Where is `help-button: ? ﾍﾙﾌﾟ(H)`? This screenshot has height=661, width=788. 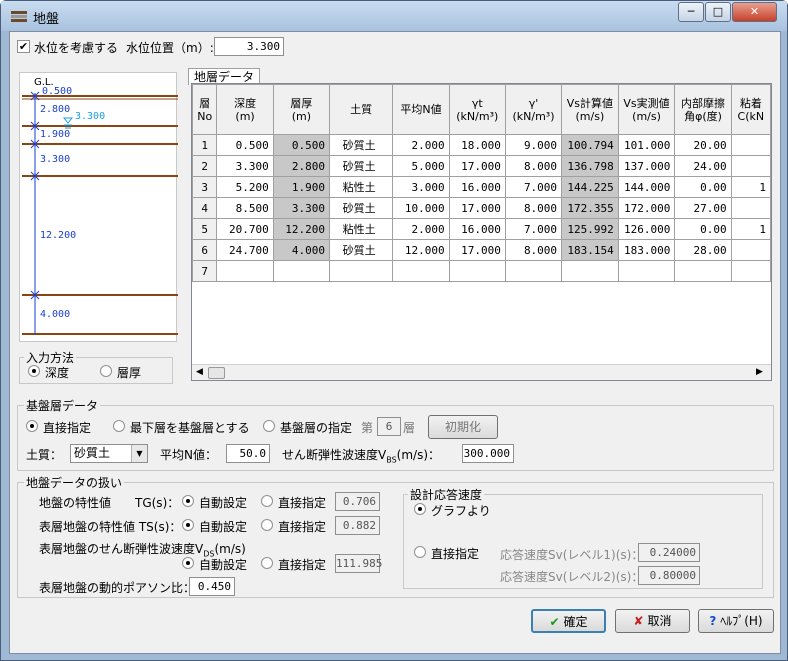
help-button: ? ﾍﾙﾌﾟ(H) is located at coordinates (736, 621).